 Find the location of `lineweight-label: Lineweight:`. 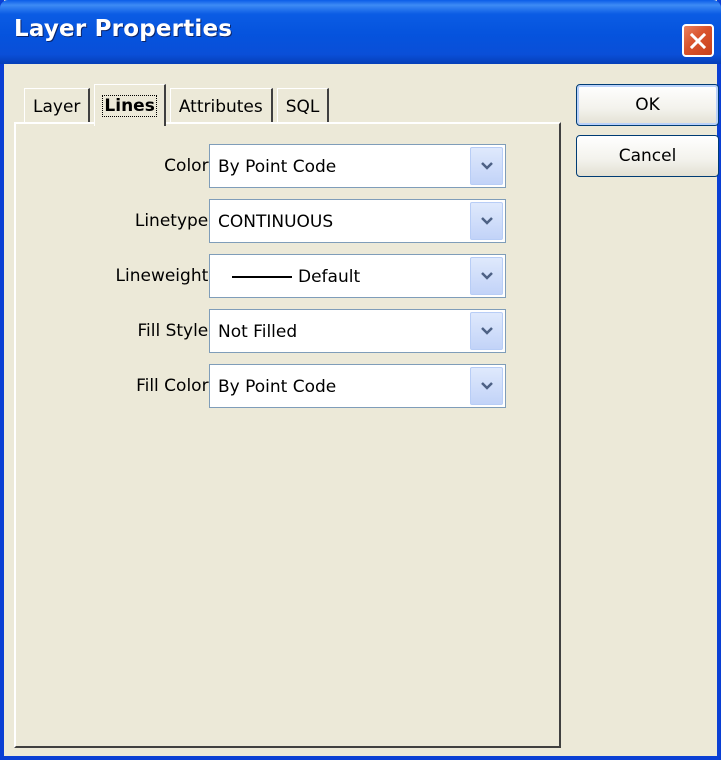

lineweight-label: Lineweight: is located at coordinates (164, 276).